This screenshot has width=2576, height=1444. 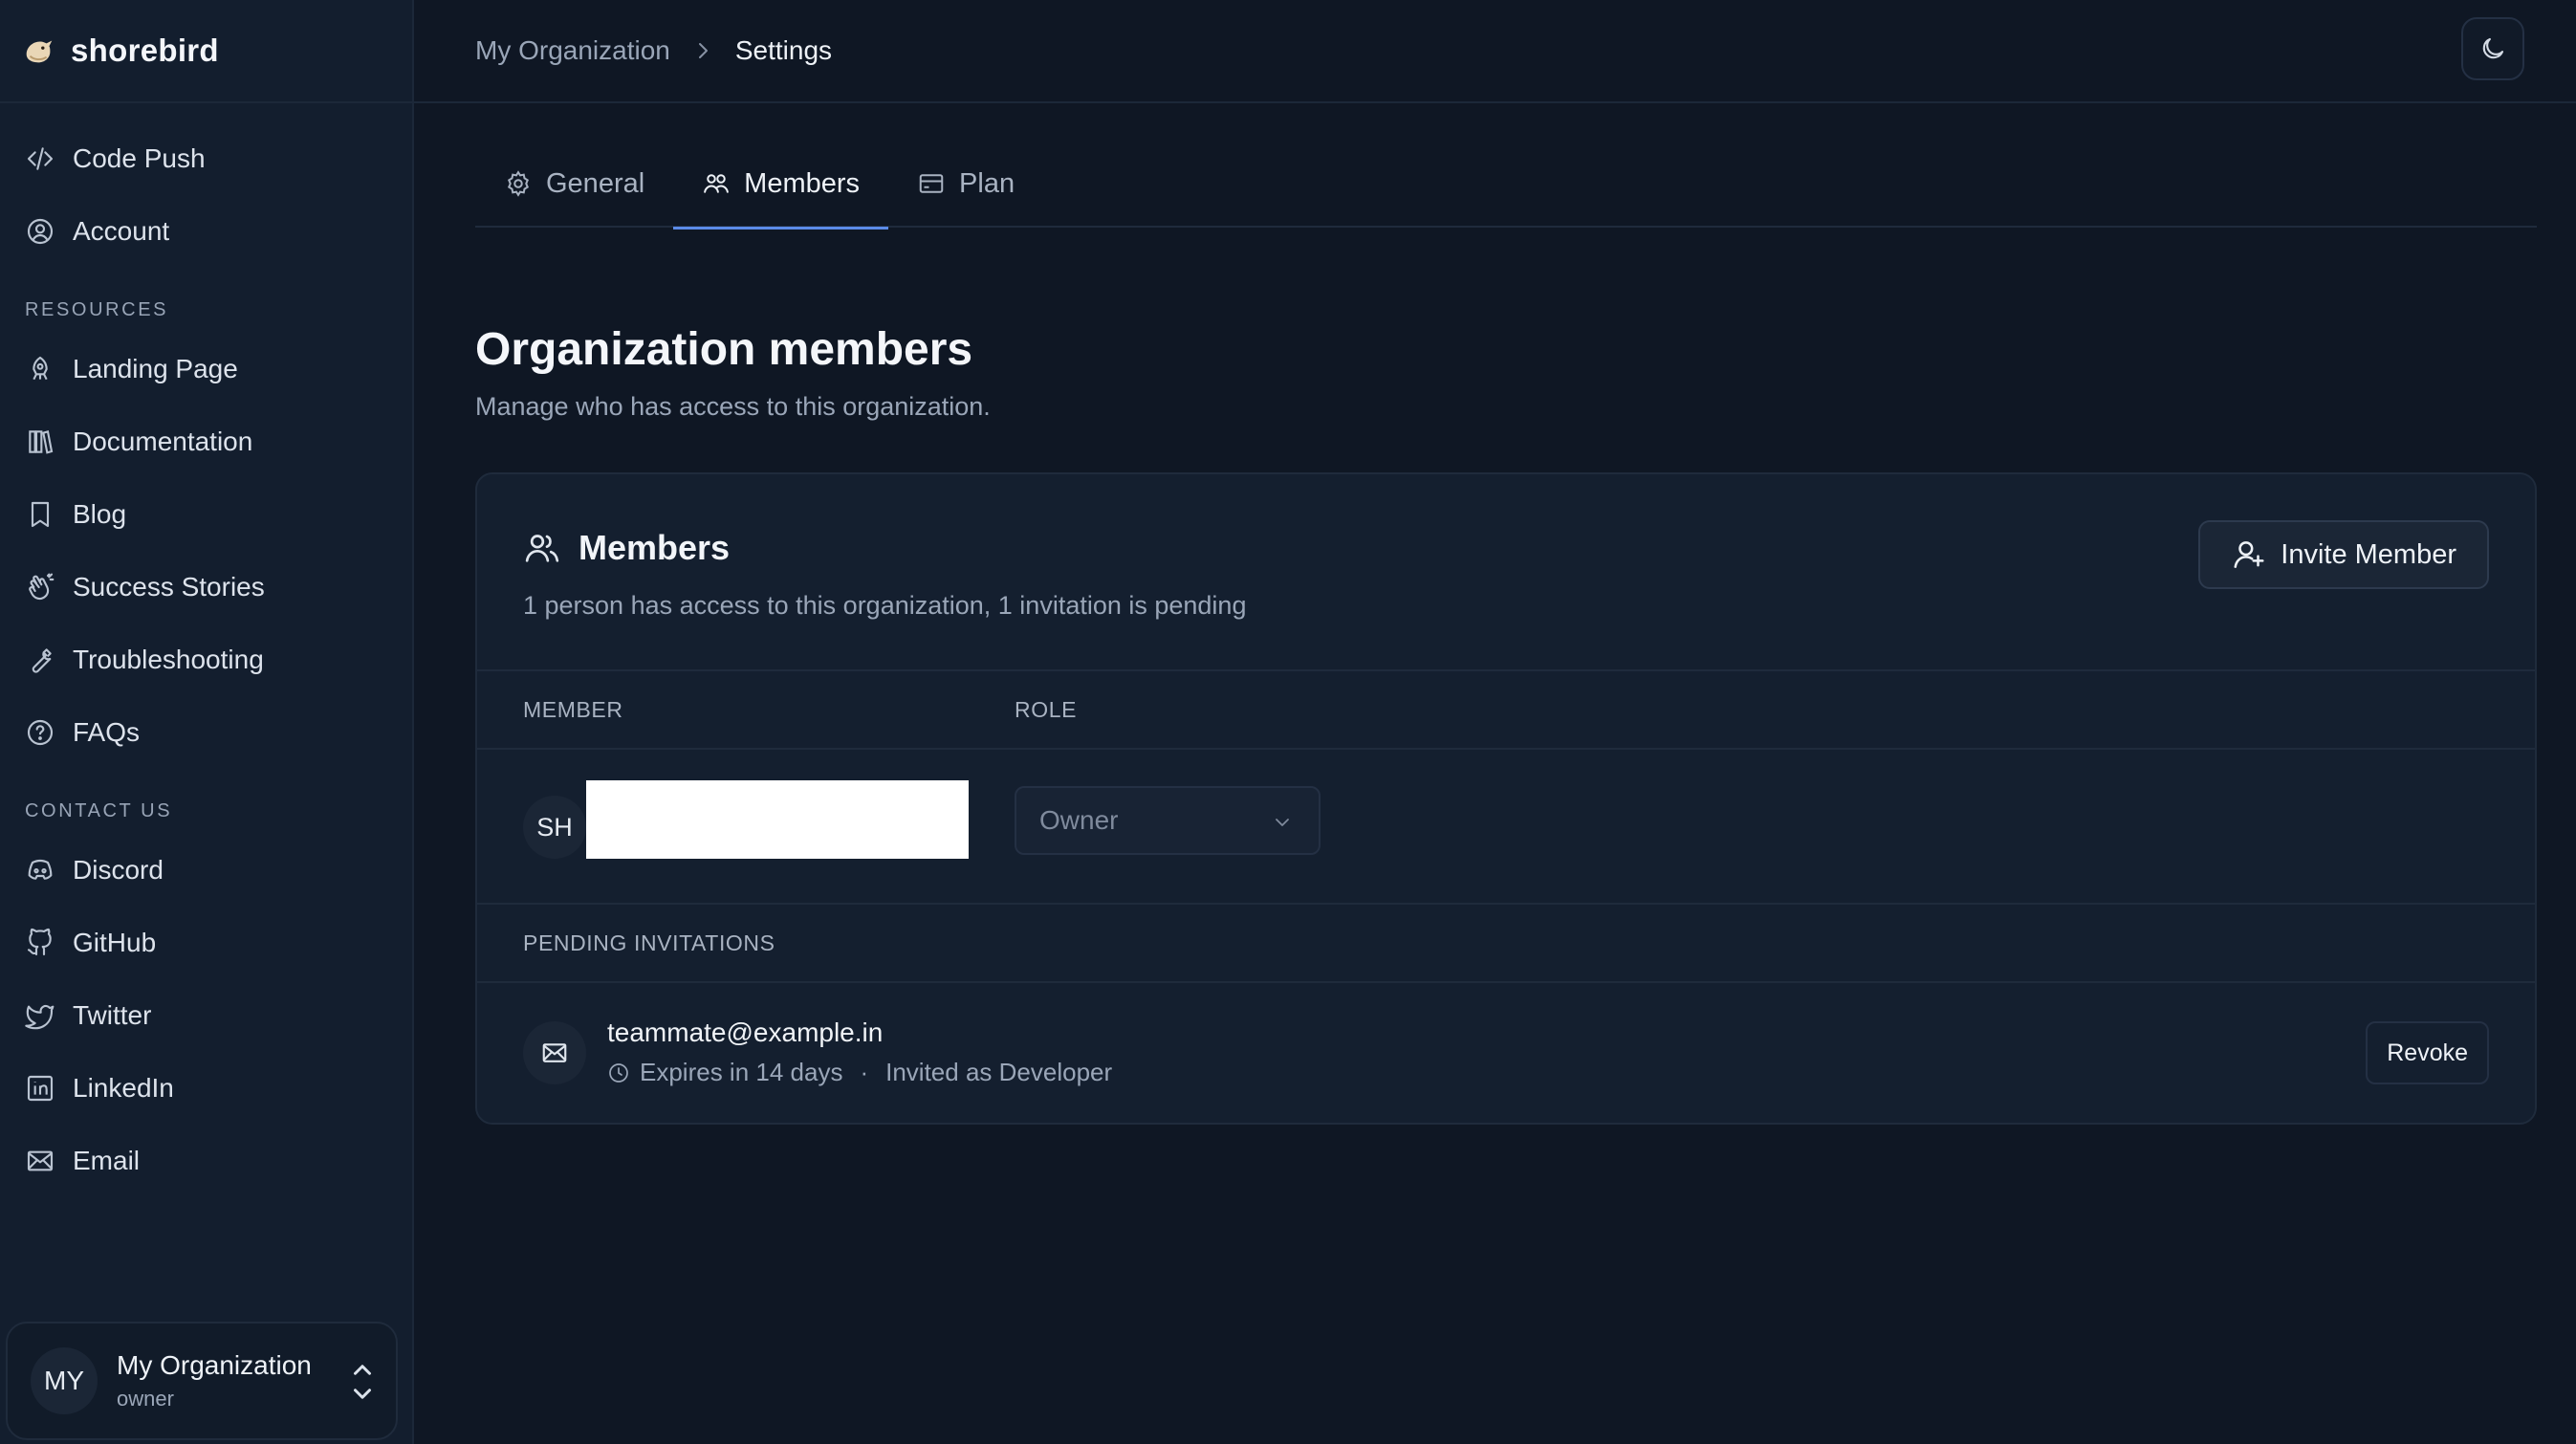 I want to click on invite-member-label: Invite Member, so click(x=2368, y=554).